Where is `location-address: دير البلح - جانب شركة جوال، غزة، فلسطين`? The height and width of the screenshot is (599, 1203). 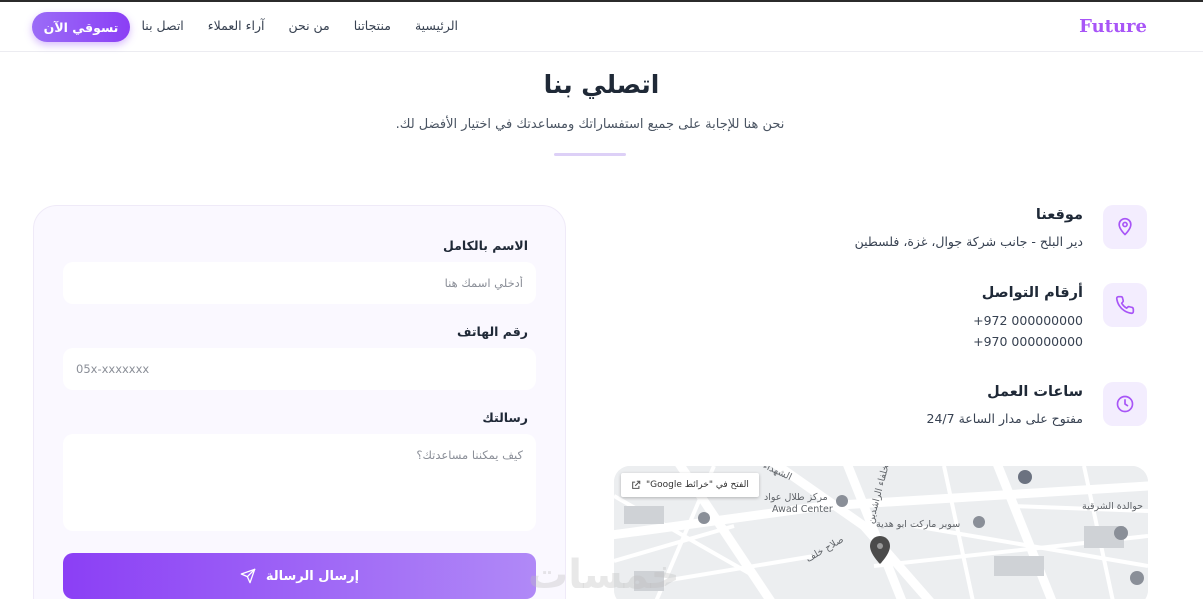
location-address: دير البلح - جانب شركة جوال، غزة، فلسطين is located at coordinates (968, 241).